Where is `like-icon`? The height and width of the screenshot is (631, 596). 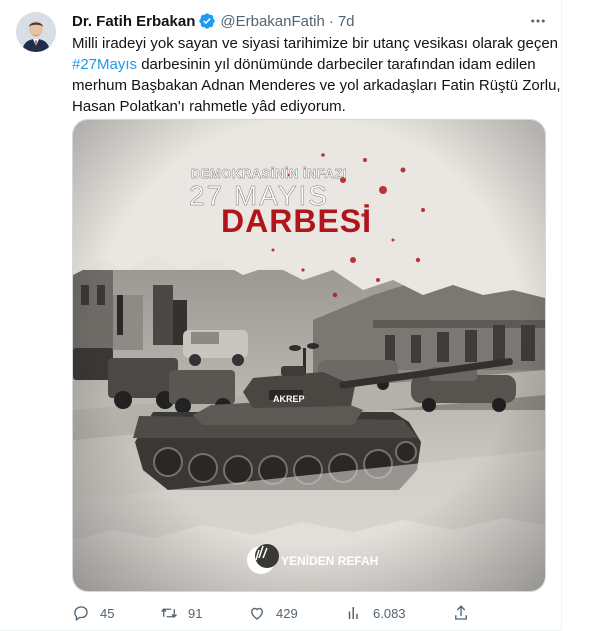
like-icon is located at coordinates (257, 613).